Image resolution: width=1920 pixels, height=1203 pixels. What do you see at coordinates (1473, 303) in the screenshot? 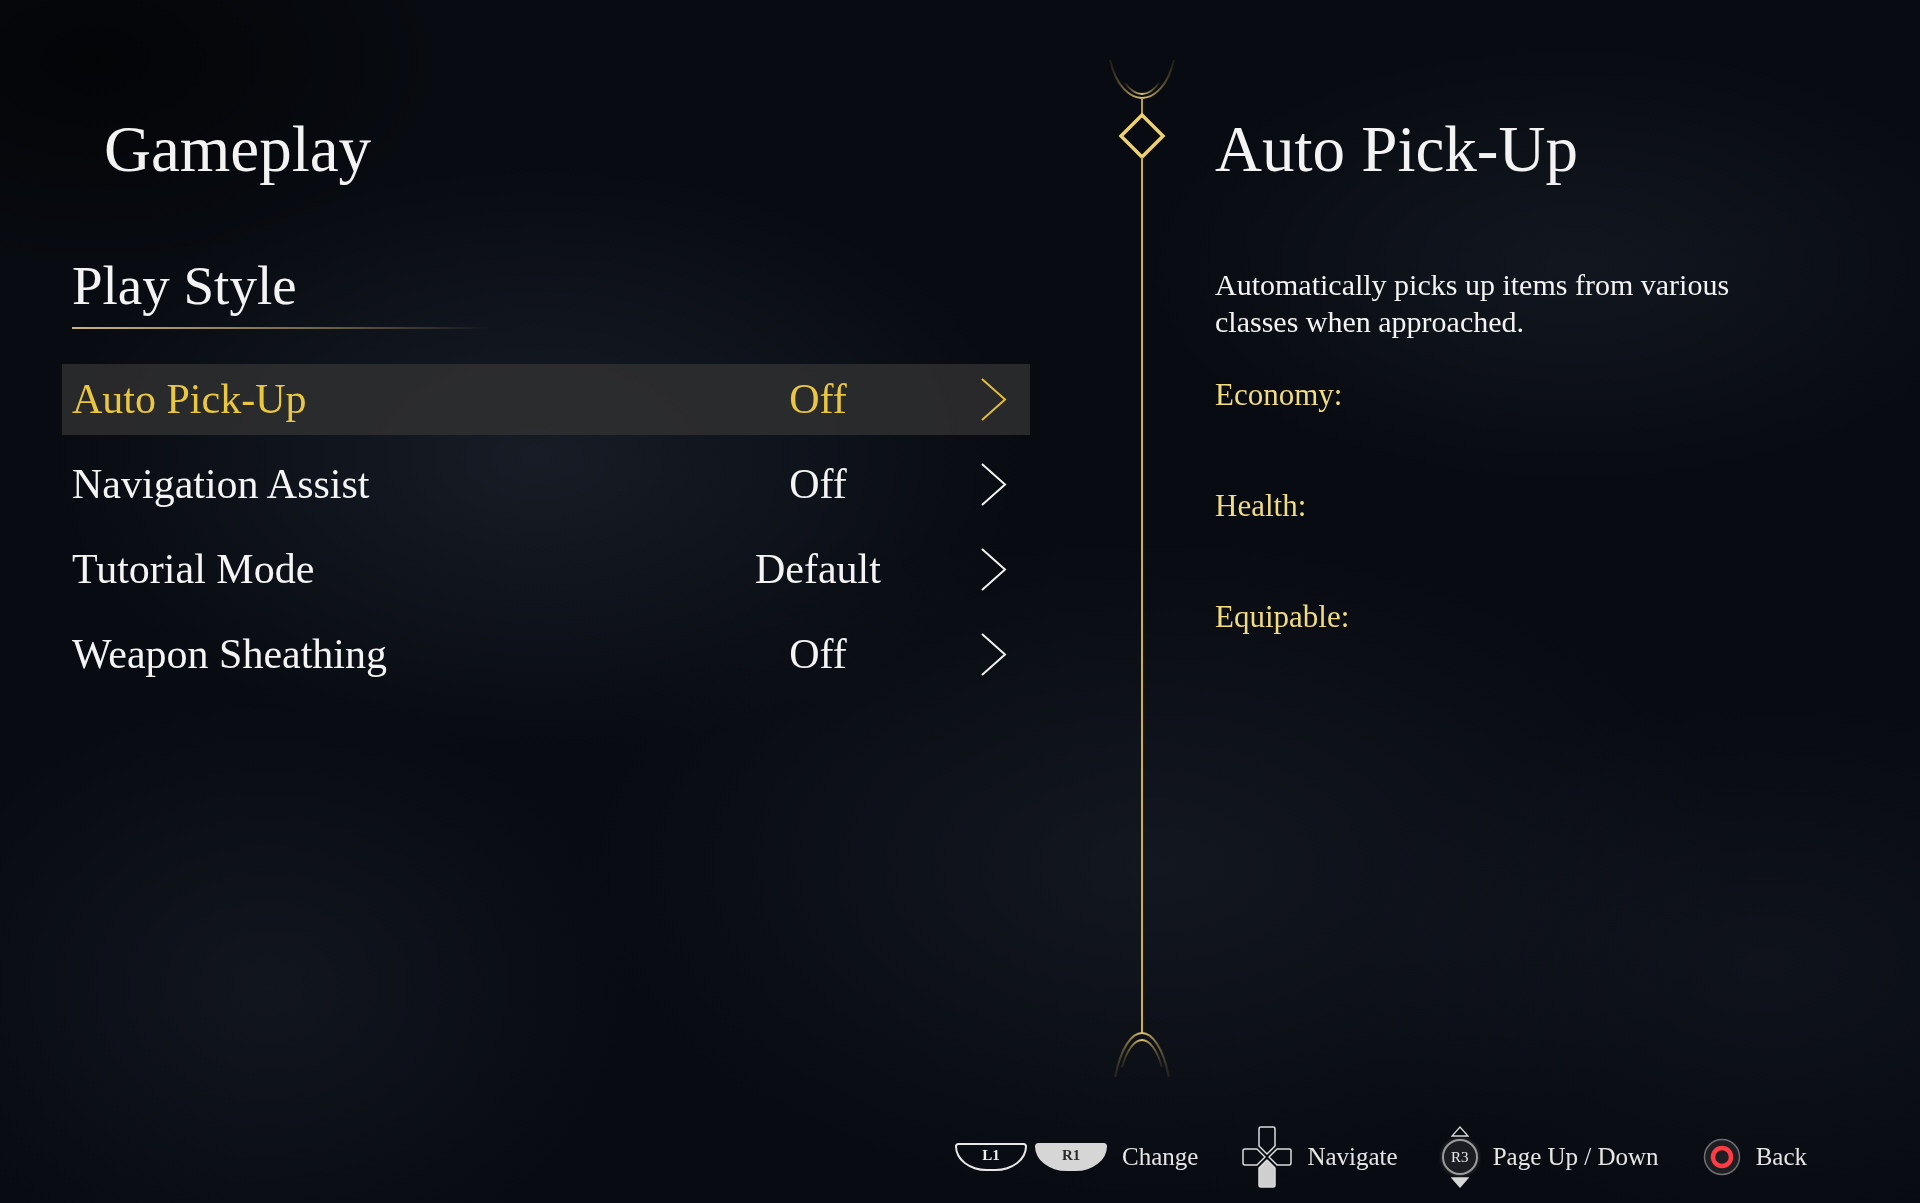
I see `detail-description: Automatically picks up items from various classes when approached.` at bounding box center [1473, 303].